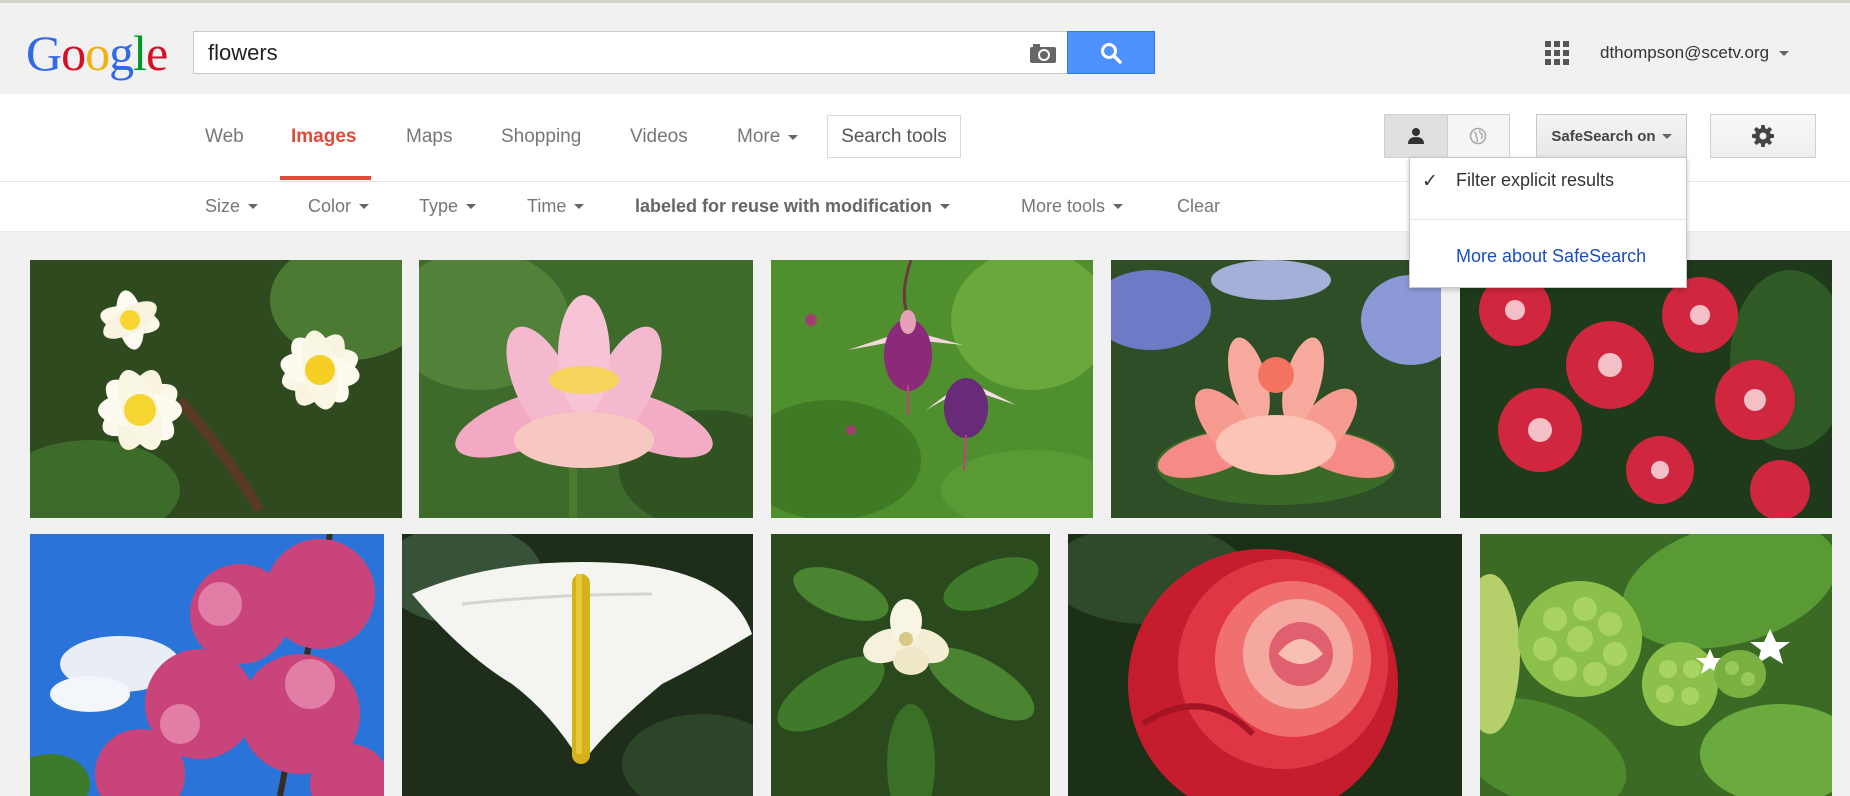  I want to click on tool-more-tools: More tools, so click(1072, 206).